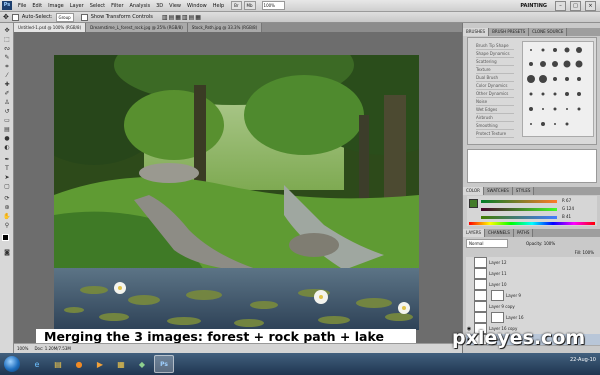 The width and height of the screenshot is (600, 375). I want to click on watermark: pxleyes.com, so click(519, 338).